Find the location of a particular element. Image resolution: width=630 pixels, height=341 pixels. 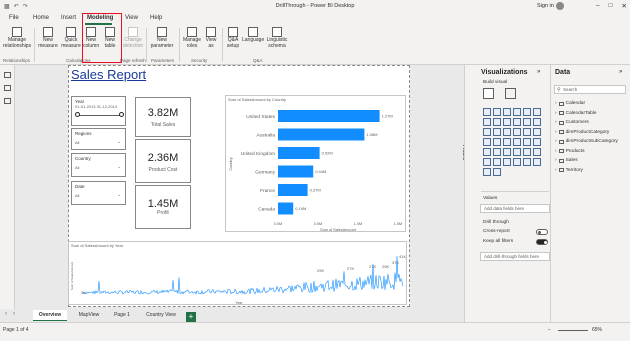

slider-handle-end is located at coordinates (121, 114).